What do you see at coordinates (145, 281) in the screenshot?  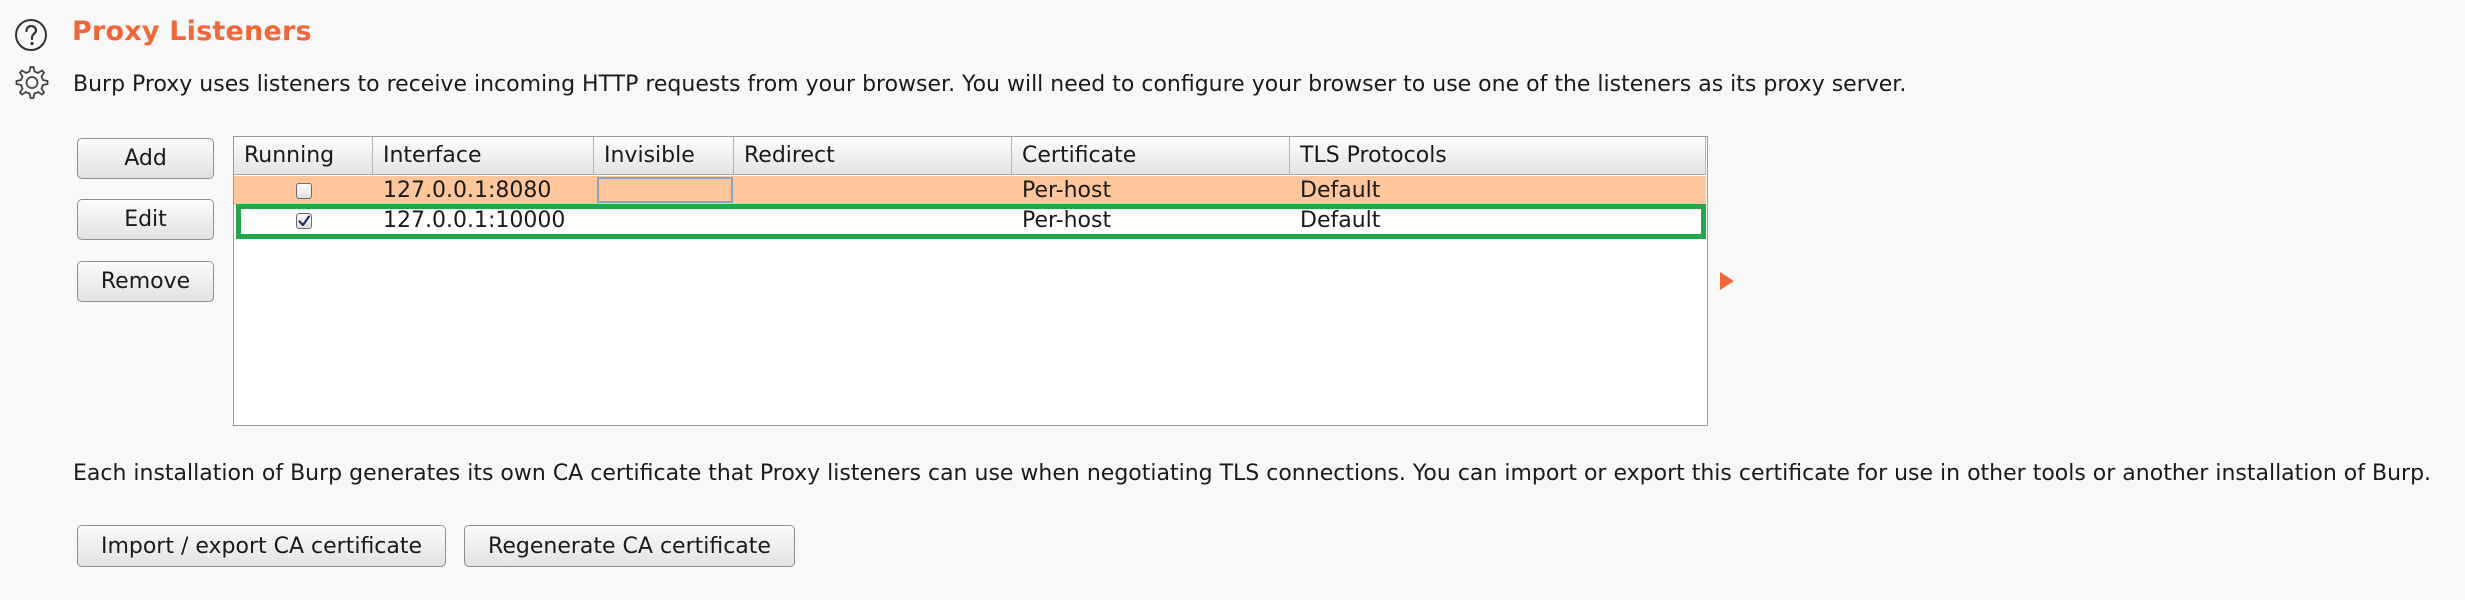 I see `remove-button: Remove` at bounding box center [145, 281].